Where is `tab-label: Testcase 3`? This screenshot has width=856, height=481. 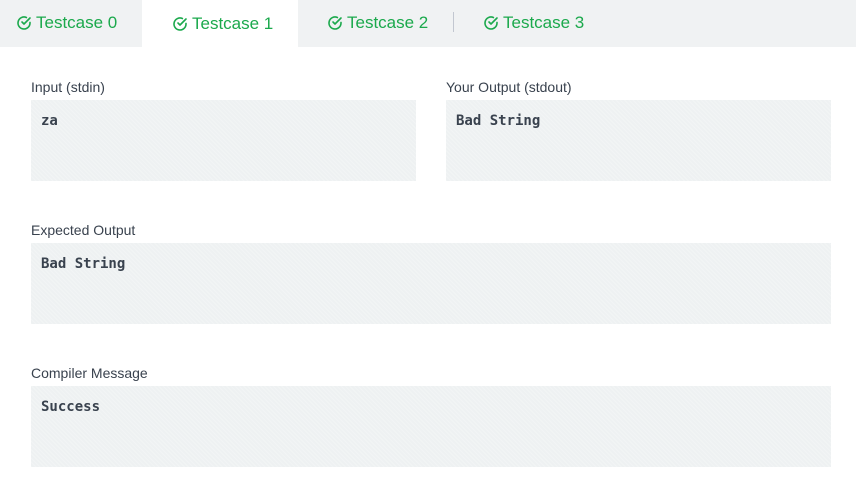 tab-label: Testcase 3 is located at coordinates (544, 22).